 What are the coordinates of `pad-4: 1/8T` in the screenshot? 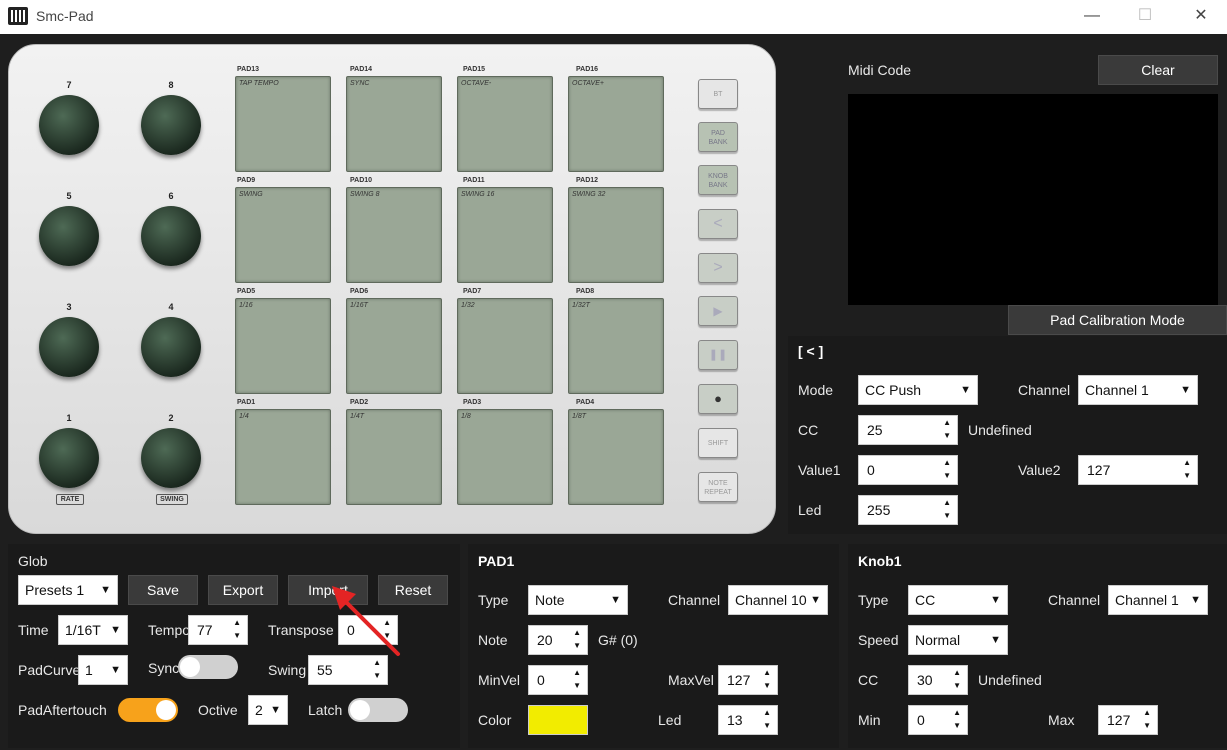 It's located at (616, 457).